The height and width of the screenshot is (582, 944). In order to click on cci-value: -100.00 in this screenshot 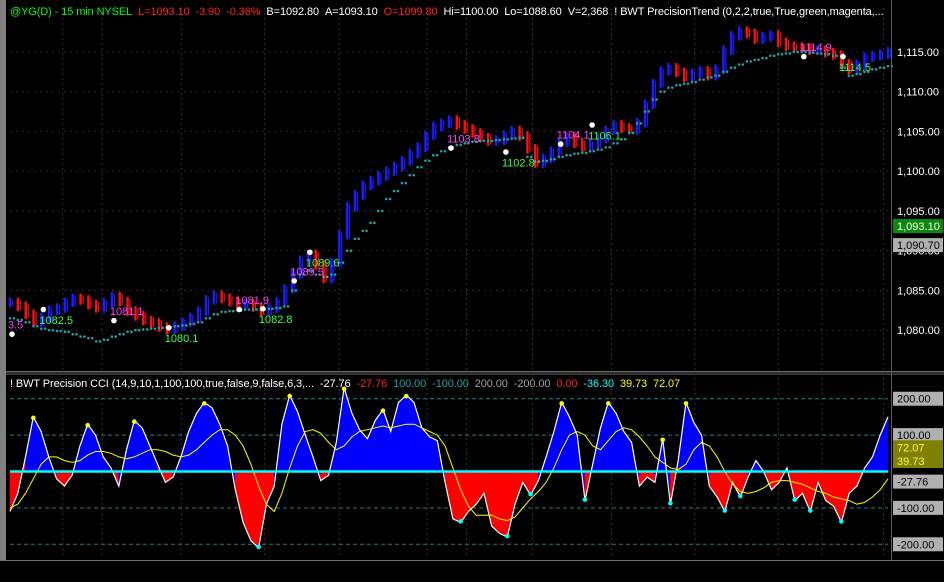, I will do `click(450, 384)`.